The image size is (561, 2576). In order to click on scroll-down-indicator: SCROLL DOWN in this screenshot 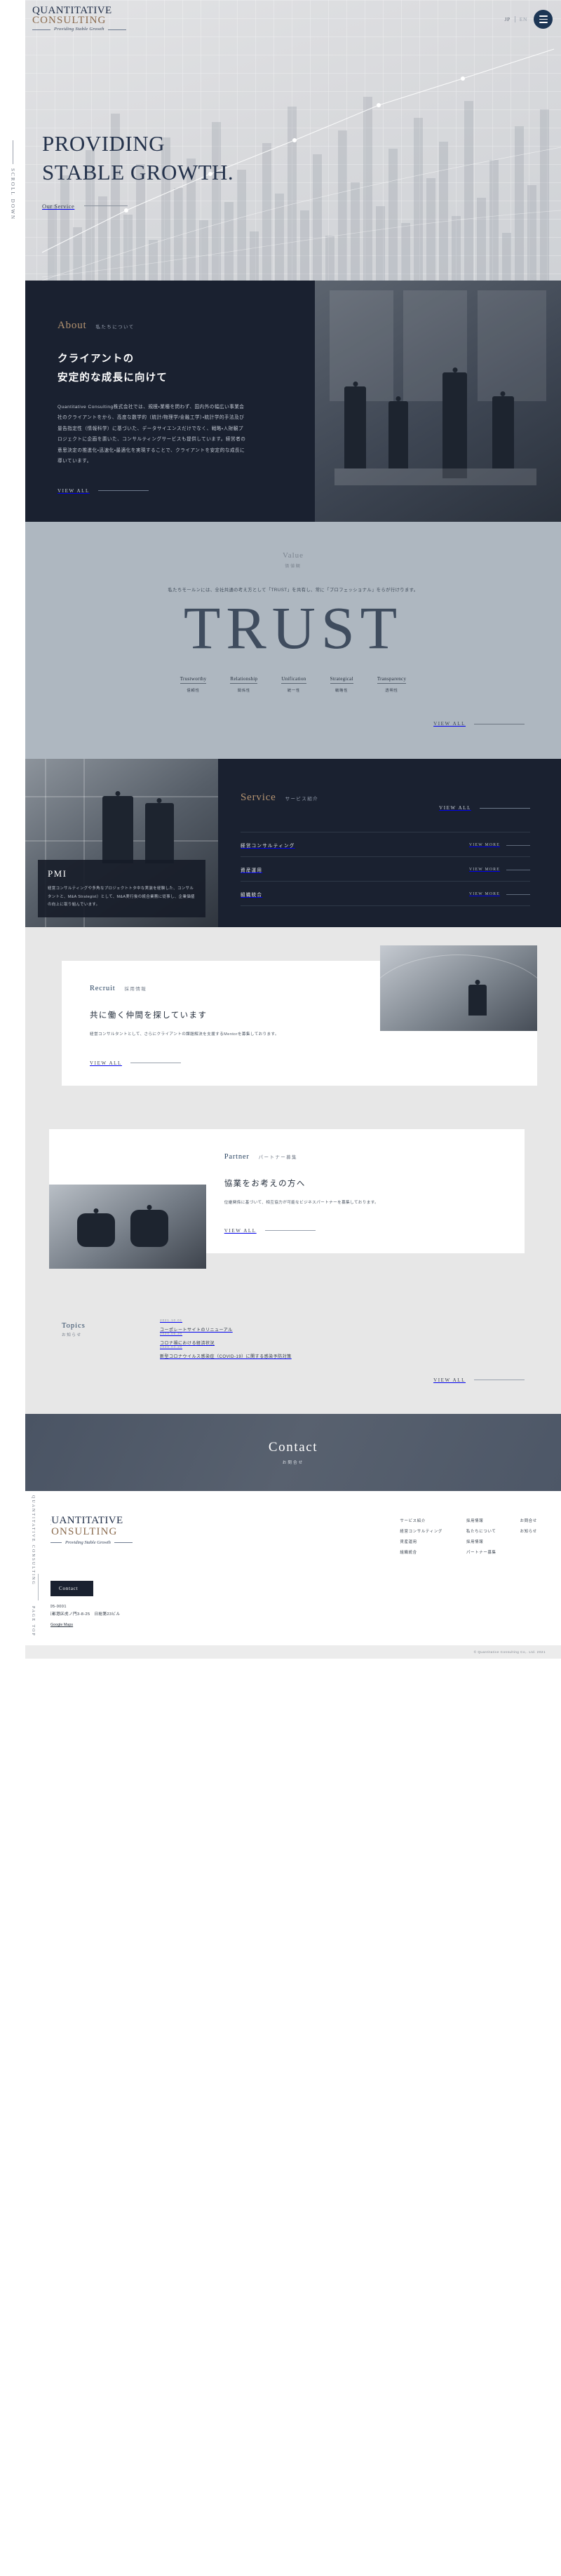, I will do `click(12, 180)`.